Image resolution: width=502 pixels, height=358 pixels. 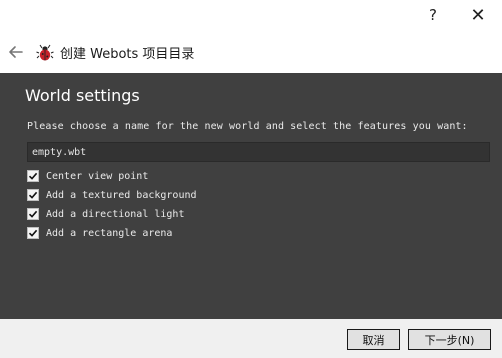 I want to click on option-label: Add a directional light, so click(x=115, y=214).